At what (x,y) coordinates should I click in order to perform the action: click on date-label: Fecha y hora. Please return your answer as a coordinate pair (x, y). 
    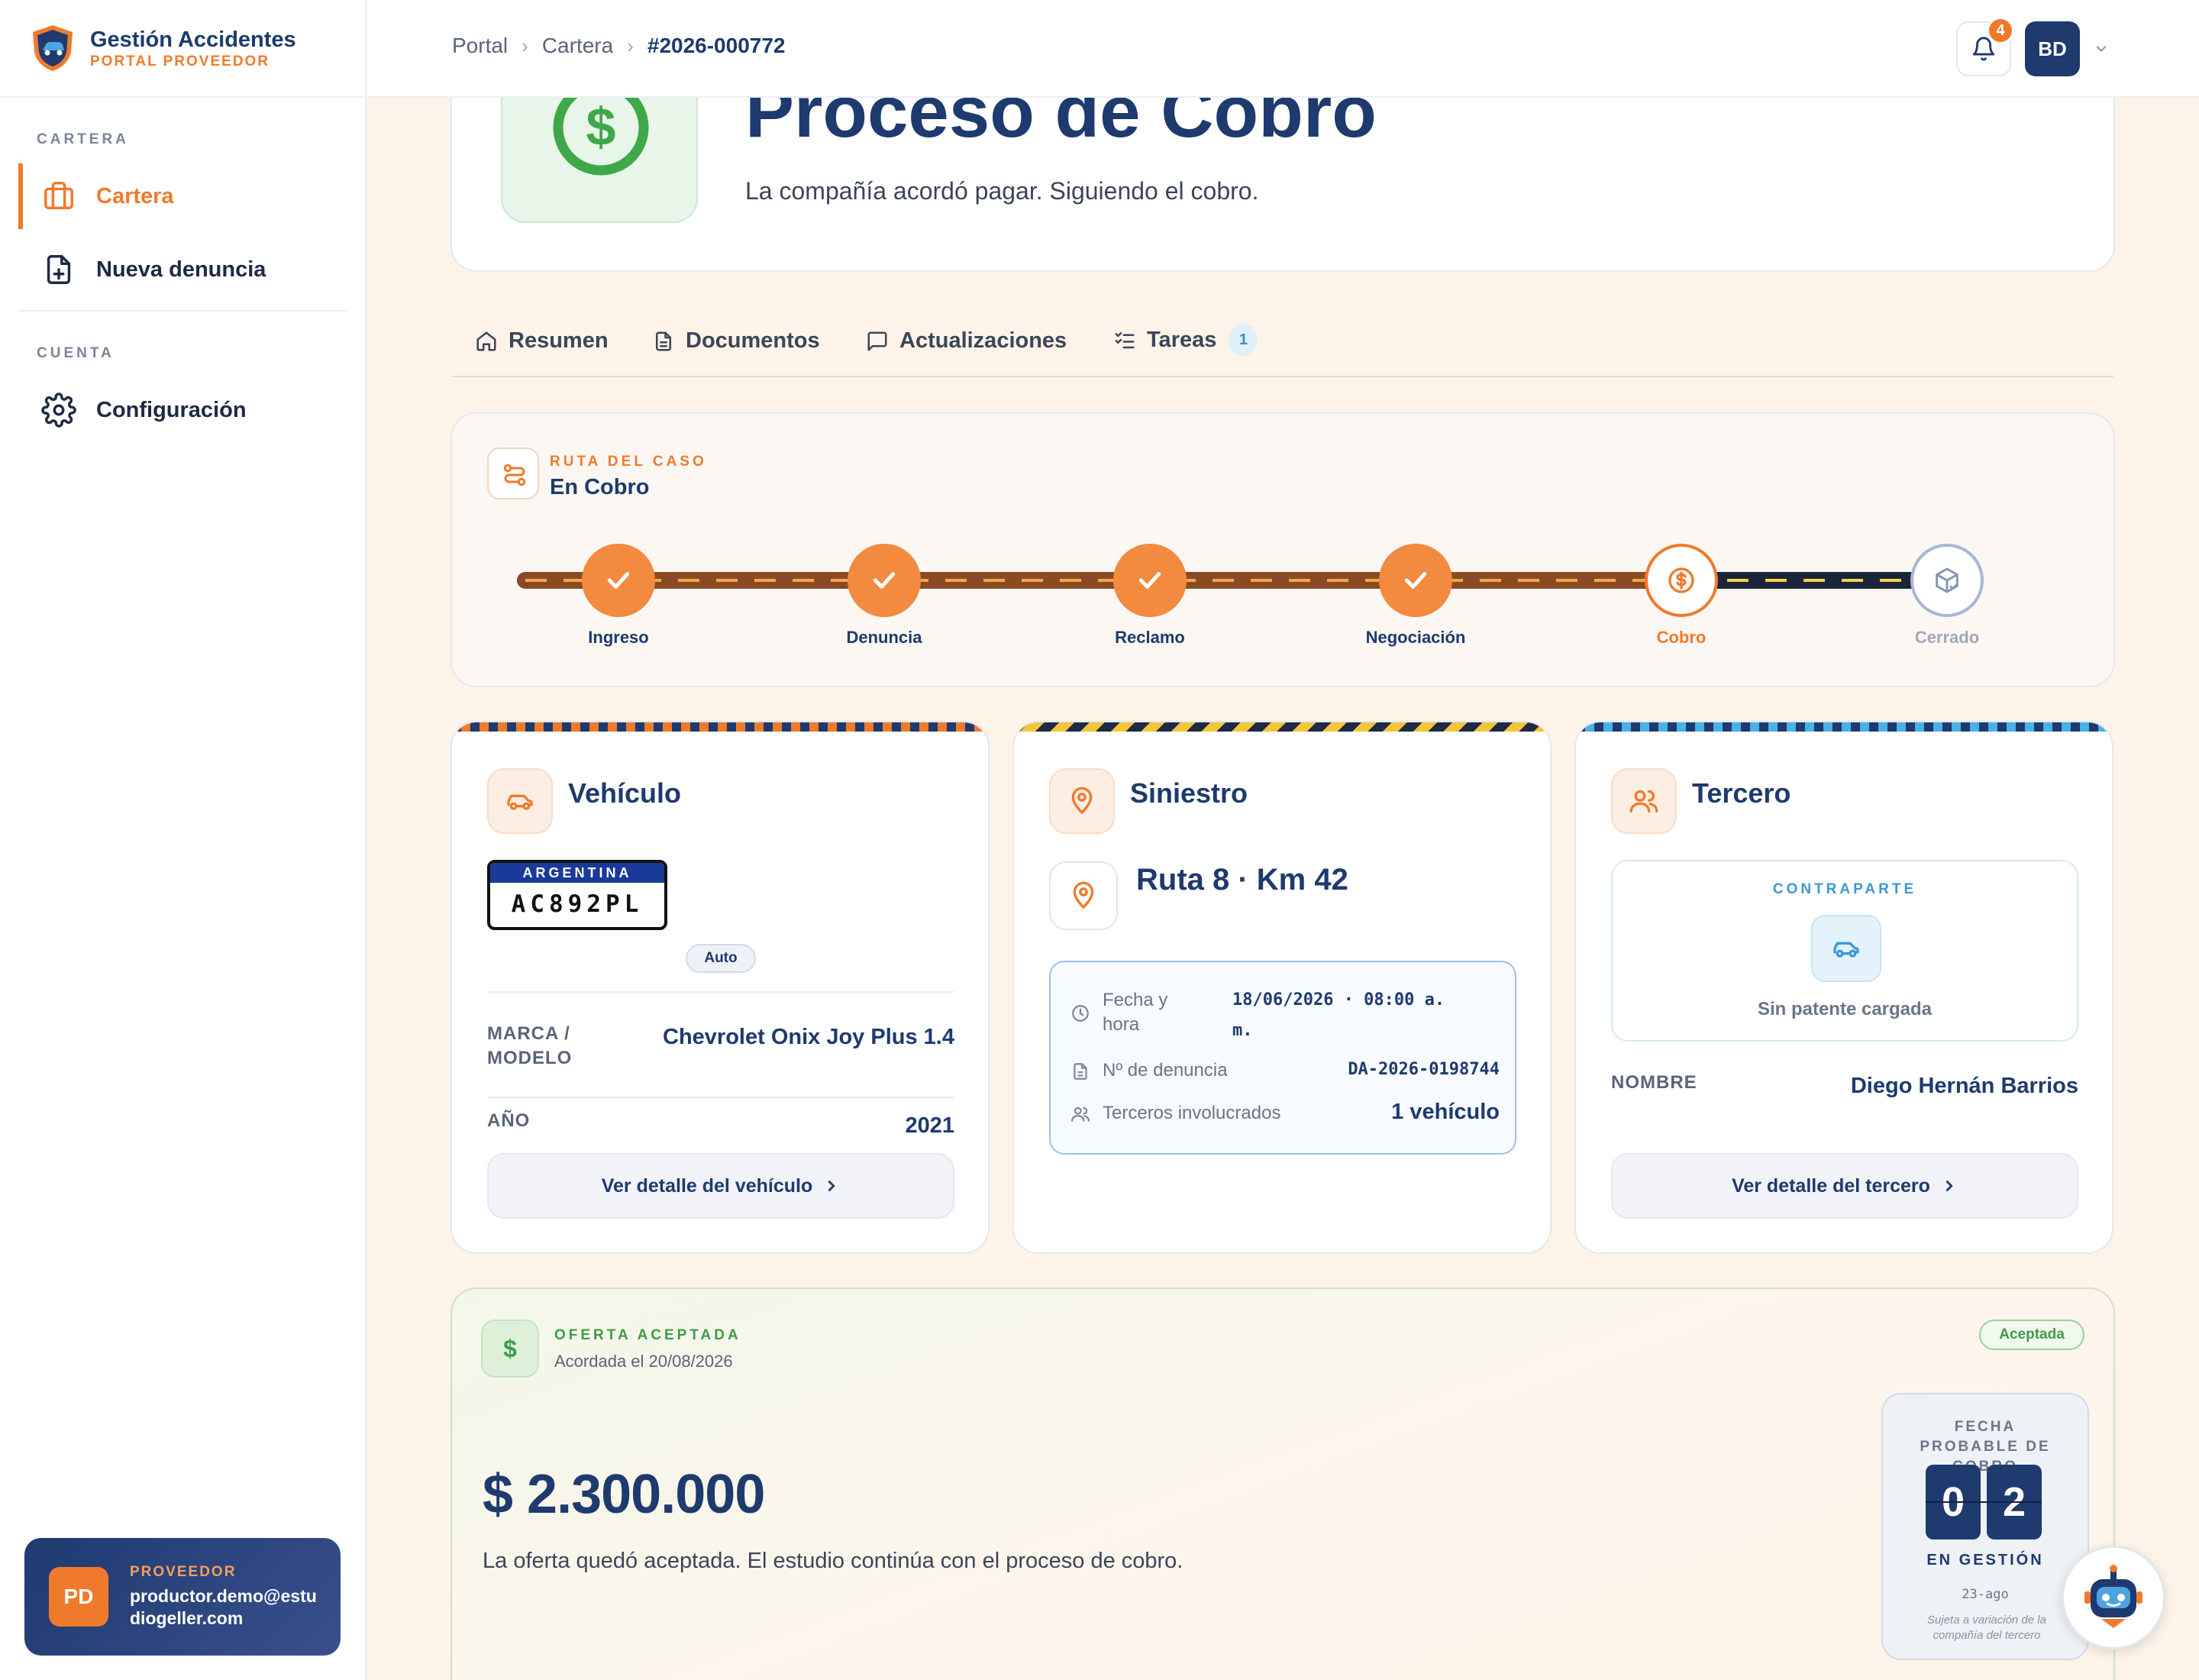
    Looking at the image, I should click on (1136, 1012).